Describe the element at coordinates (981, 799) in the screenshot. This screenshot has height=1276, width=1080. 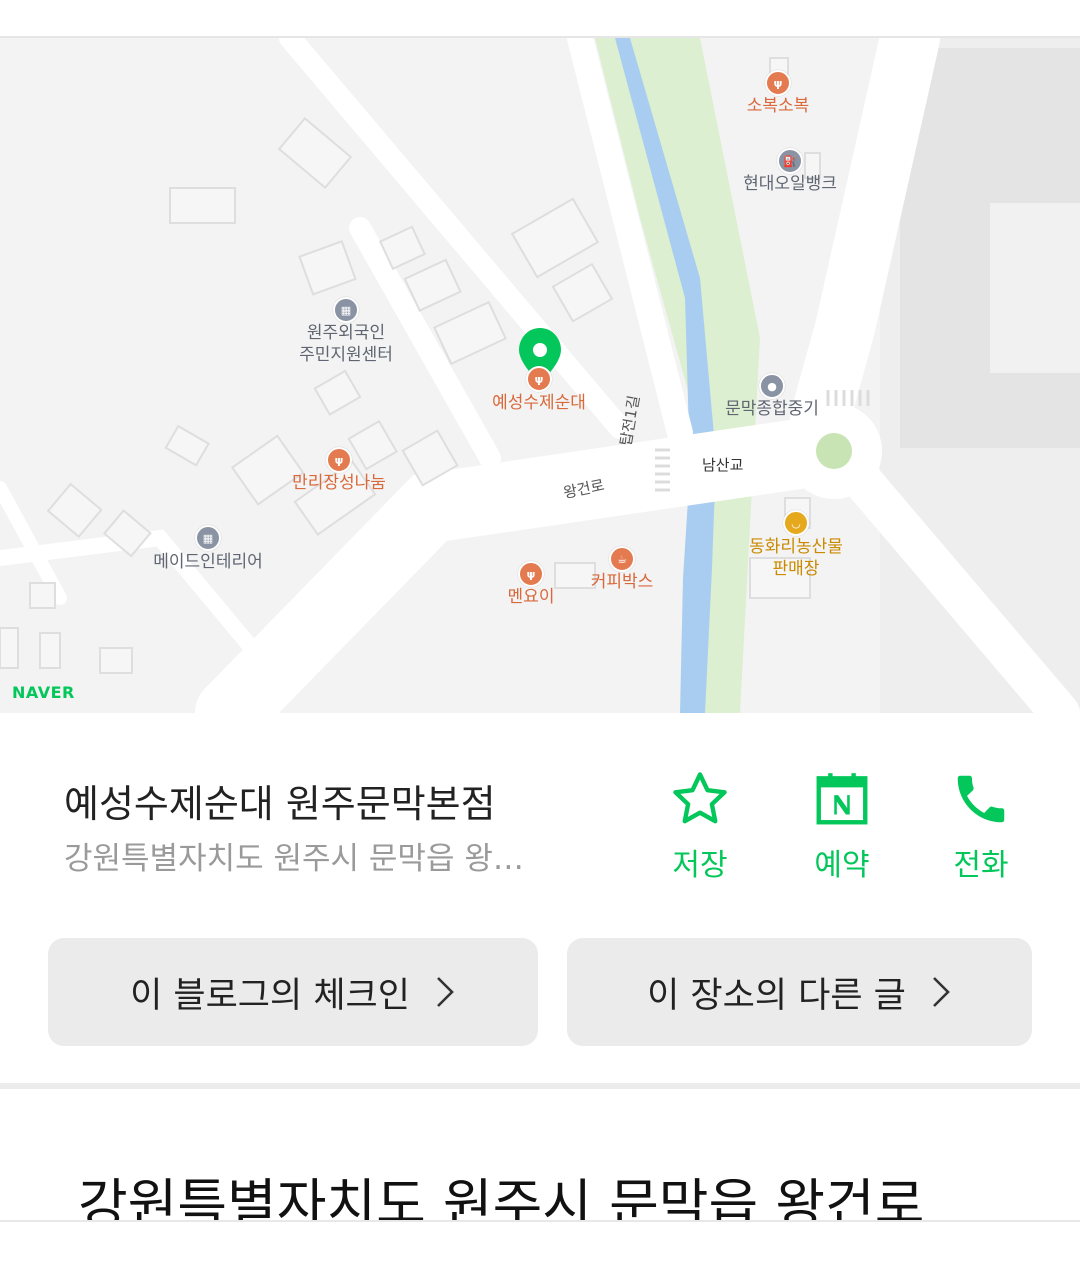
I see `phone-icon` at that location.